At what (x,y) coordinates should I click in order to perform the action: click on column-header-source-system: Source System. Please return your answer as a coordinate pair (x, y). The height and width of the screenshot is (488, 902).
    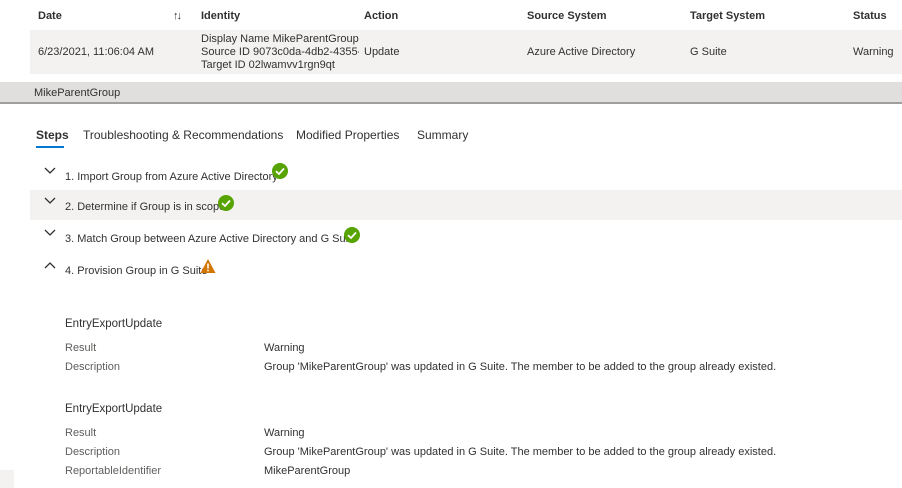
    Looking at the image, I should click on (566, 16).